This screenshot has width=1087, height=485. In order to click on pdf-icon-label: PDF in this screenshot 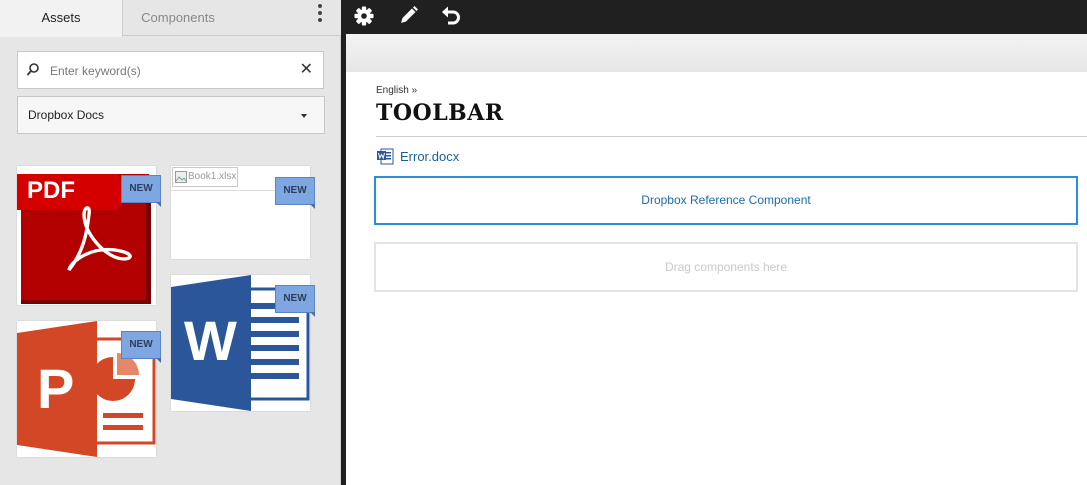, I will do `click(51, 190)`.